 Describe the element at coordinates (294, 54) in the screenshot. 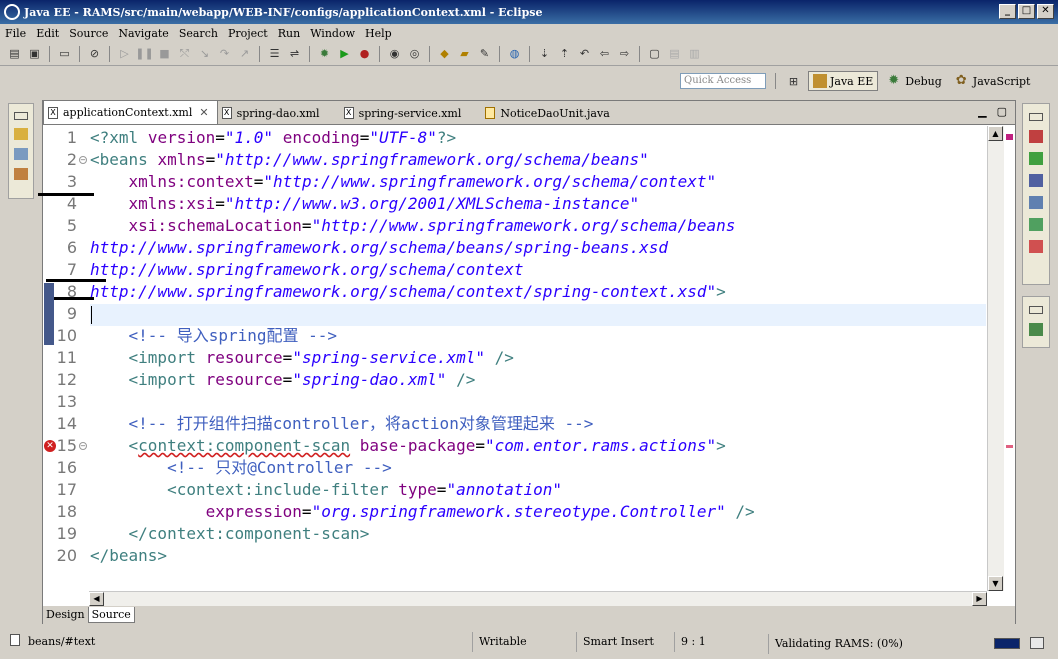

I see `deploy-icon: ⇌` at that location.